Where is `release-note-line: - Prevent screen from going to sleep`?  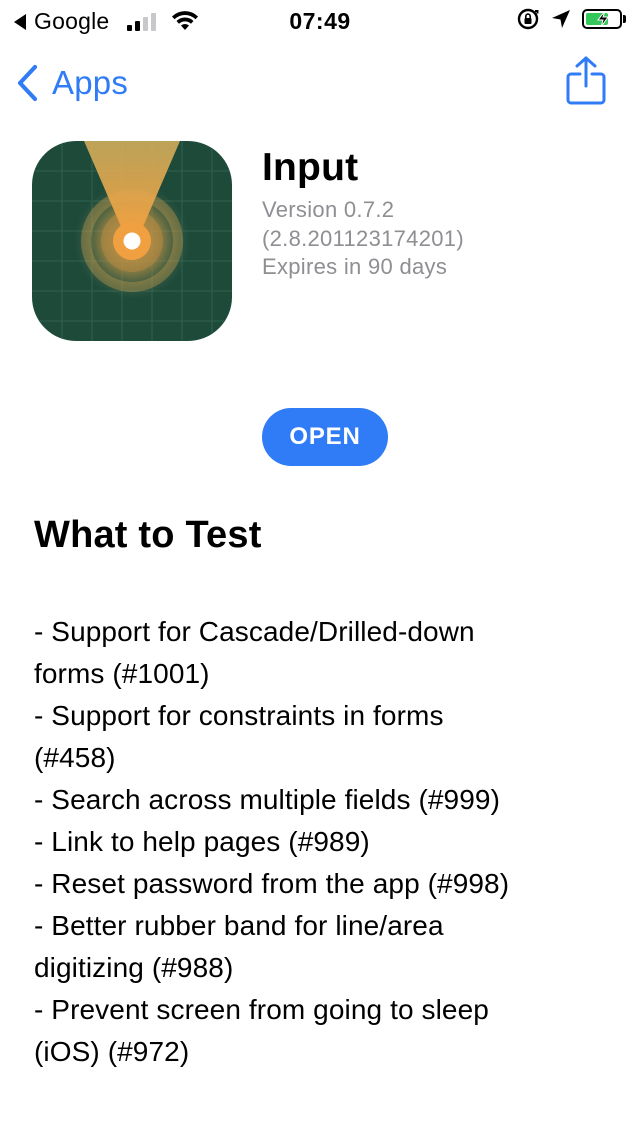 release-note-line: - Prevent screen from going to sleep is located at coordinates (261, 1009).